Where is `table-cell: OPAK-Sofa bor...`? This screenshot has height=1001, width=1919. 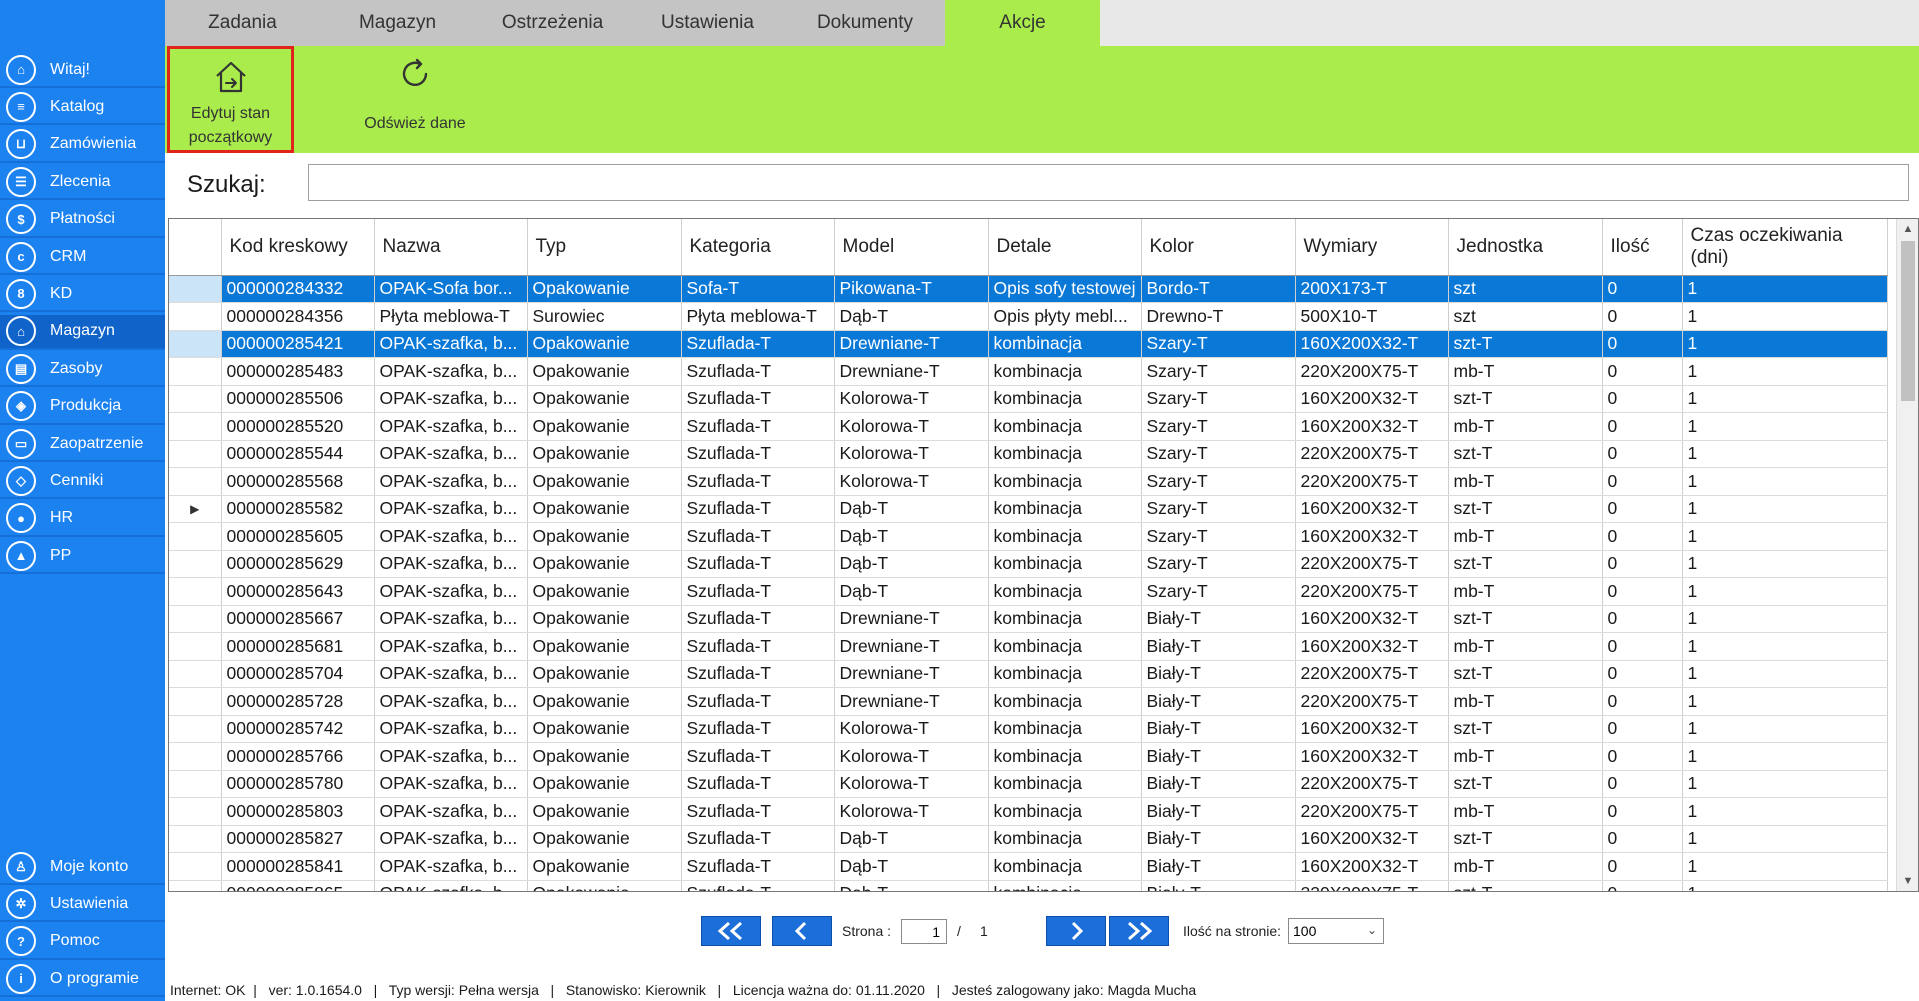
table-cell: OPAK-Sofa bor... is located at coordinates (451, 289).